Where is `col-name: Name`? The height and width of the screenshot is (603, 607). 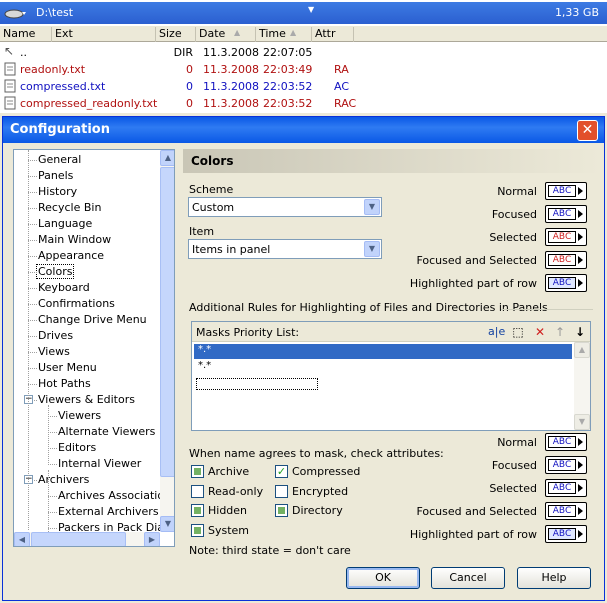 col-name: Name is located at coordinates (26, 34).